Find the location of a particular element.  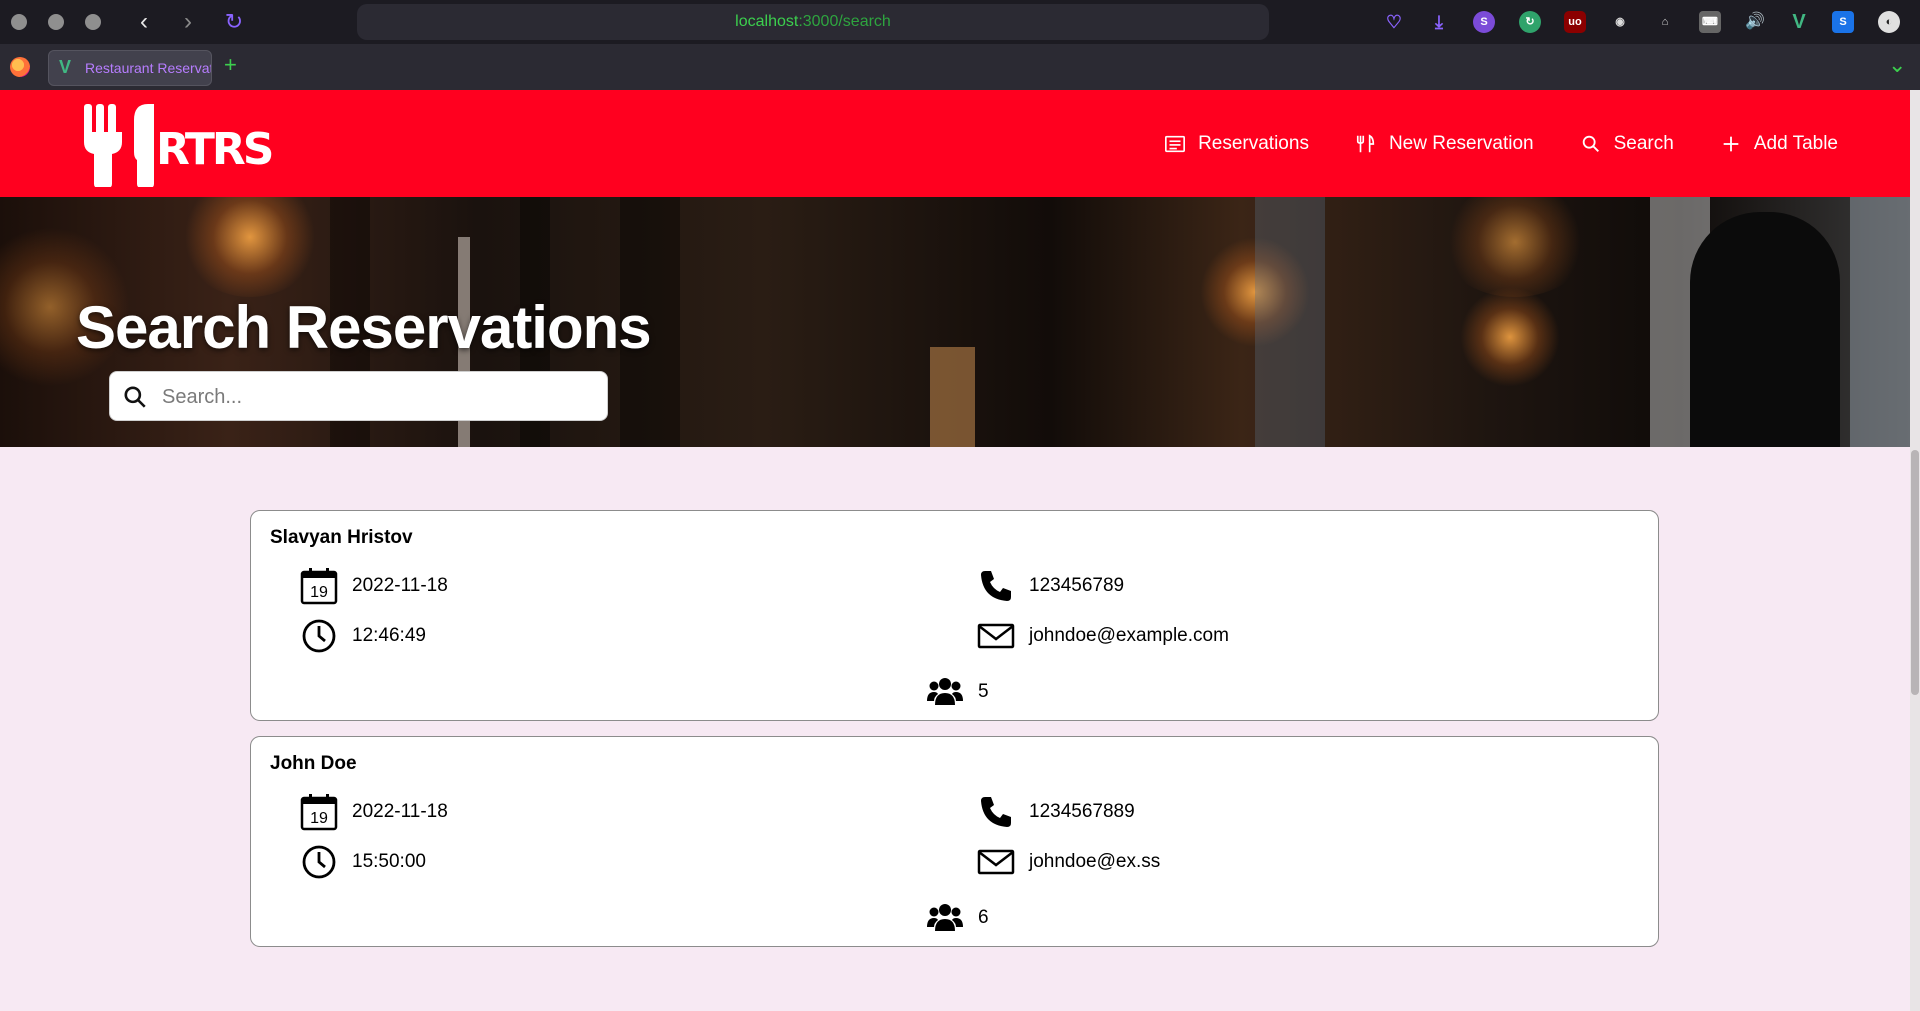

firefox-icon is located at coordinates (20, 67).